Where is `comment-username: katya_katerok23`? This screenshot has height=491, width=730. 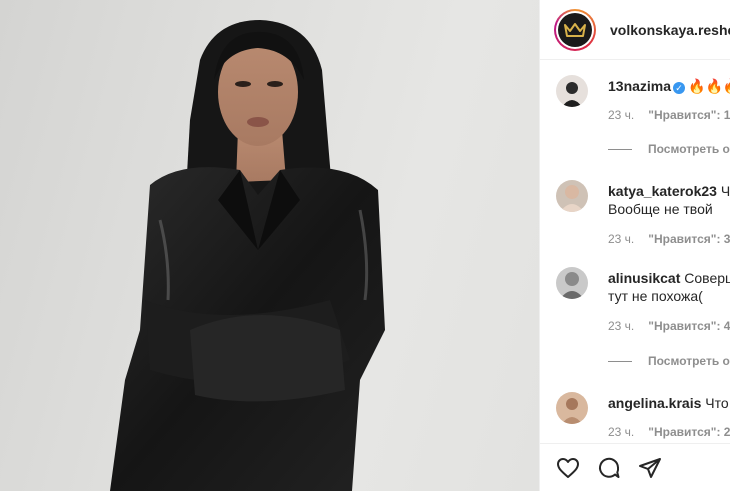 comment-username: katya_katerok23 is located at coordinates (662, 191).